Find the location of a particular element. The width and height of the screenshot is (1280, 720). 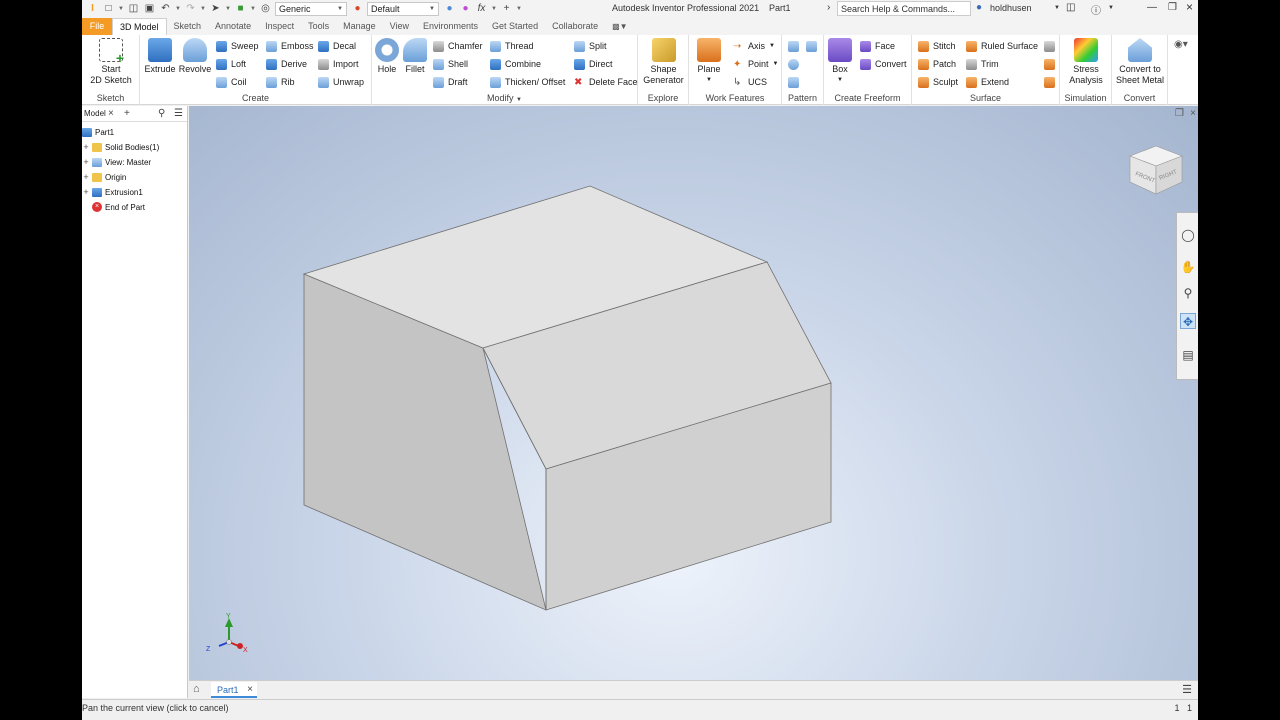

select-icon: ➤ is located at coordinates (215, 9).